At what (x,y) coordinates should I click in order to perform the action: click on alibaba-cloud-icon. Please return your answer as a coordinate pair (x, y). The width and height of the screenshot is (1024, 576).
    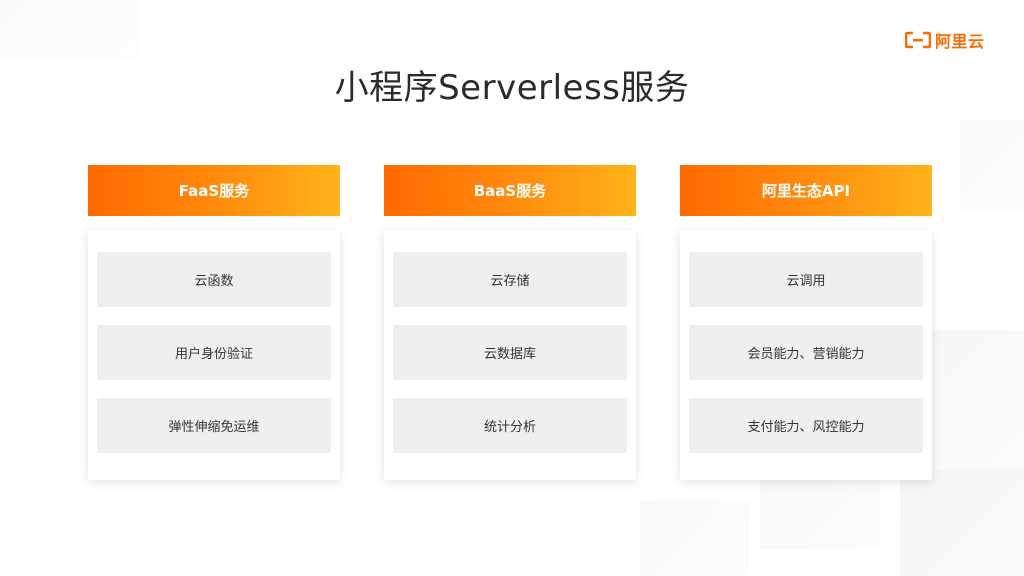
    Looking at the image, I should click on (918, 40).